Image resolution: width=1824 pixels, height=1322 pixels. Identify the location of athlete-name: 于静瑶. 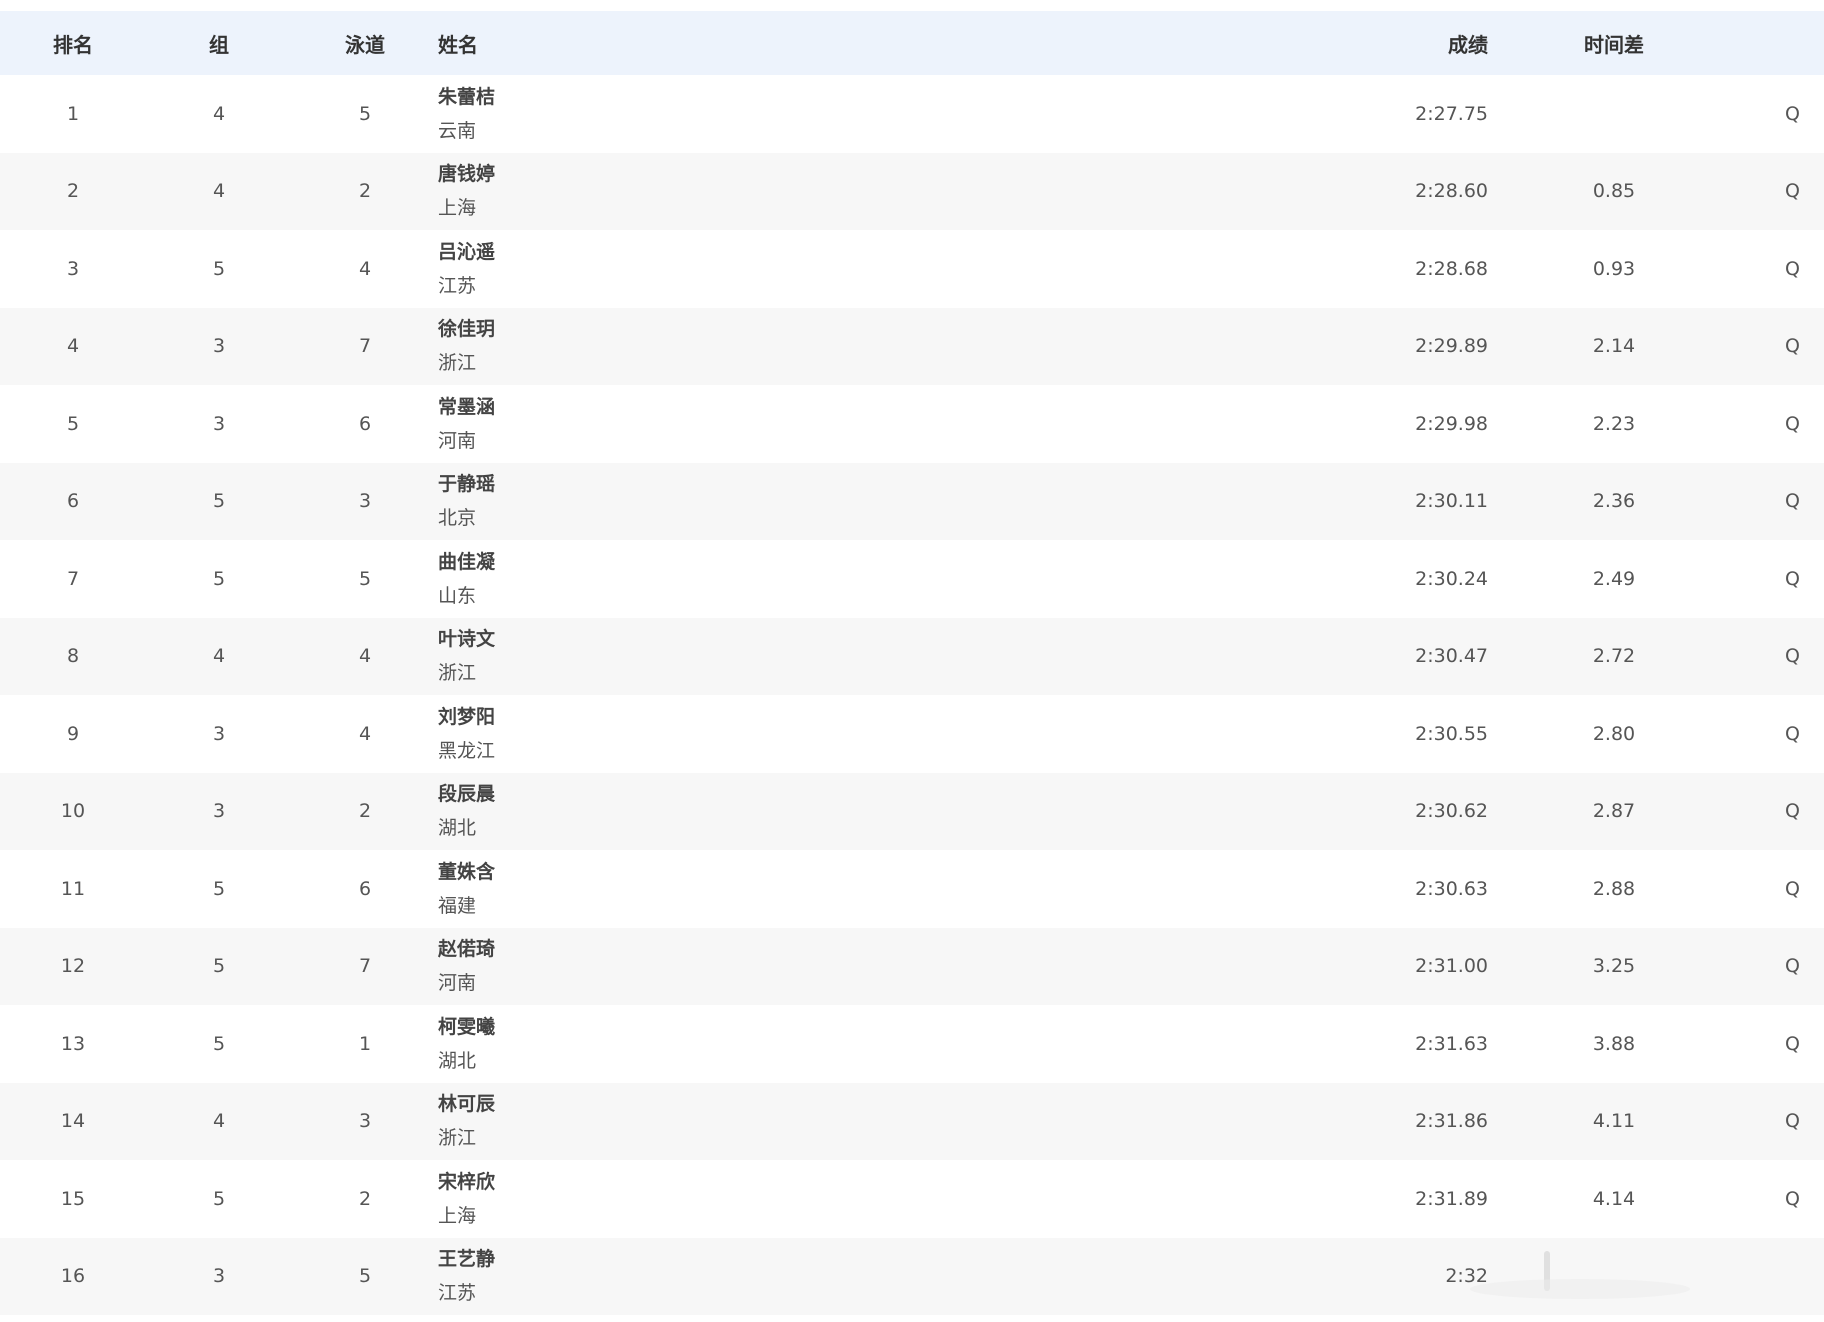
(466, 484).